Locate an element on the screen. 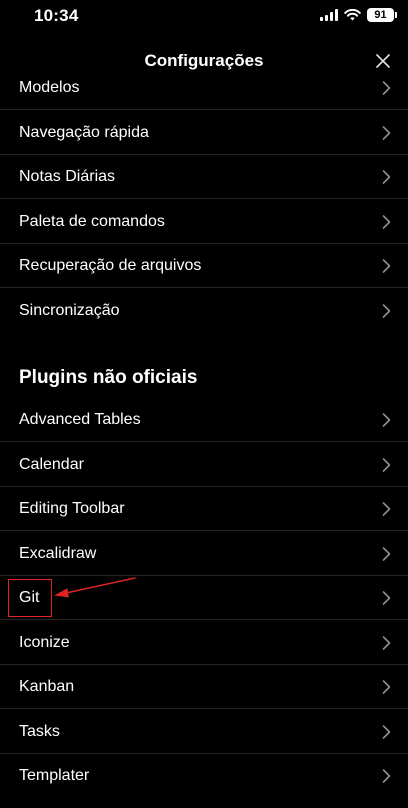  list-item-calendar: Calendar is located at coordinates (204, 465).